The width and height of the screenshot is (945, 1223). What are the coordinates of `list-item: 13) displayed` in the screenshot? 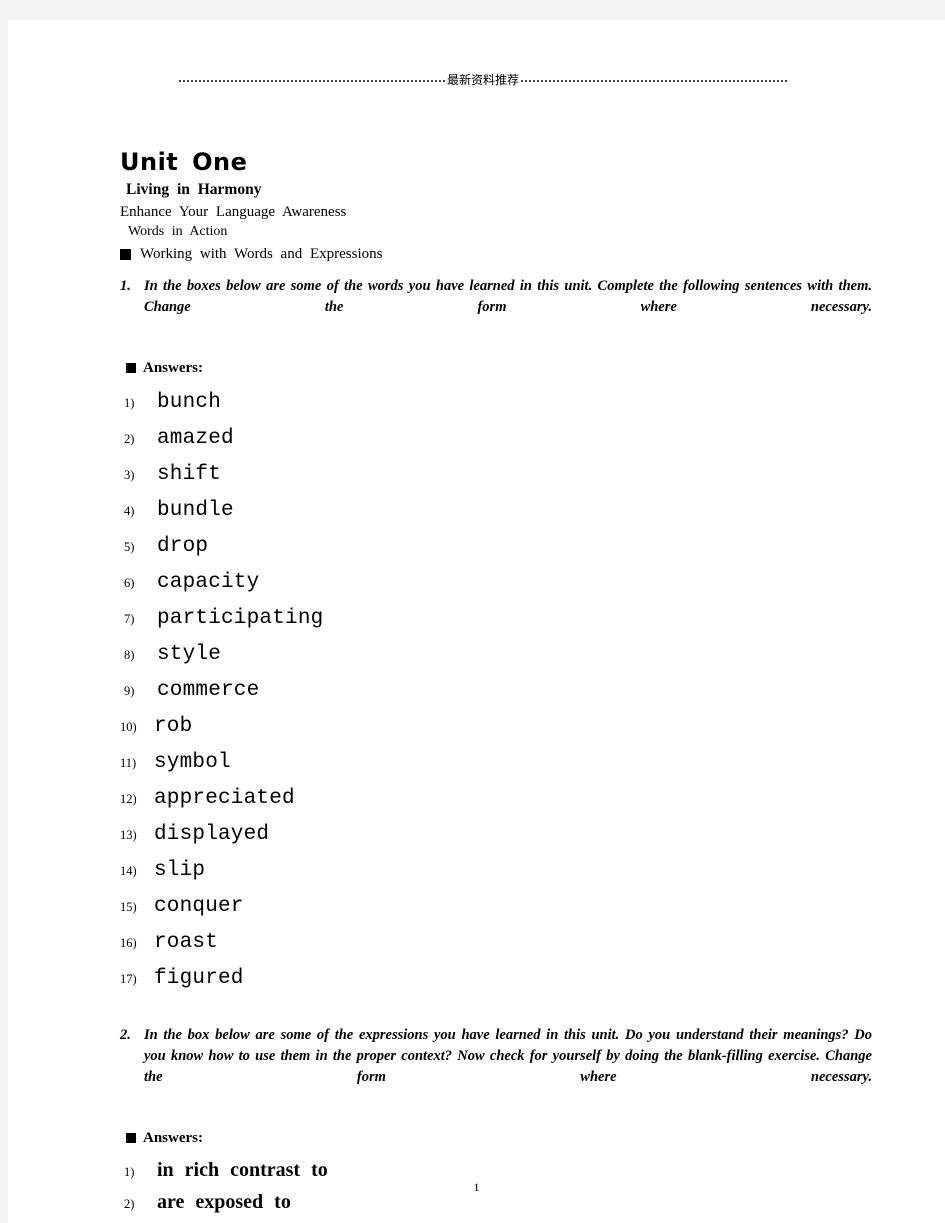 It's located at (496, 841).